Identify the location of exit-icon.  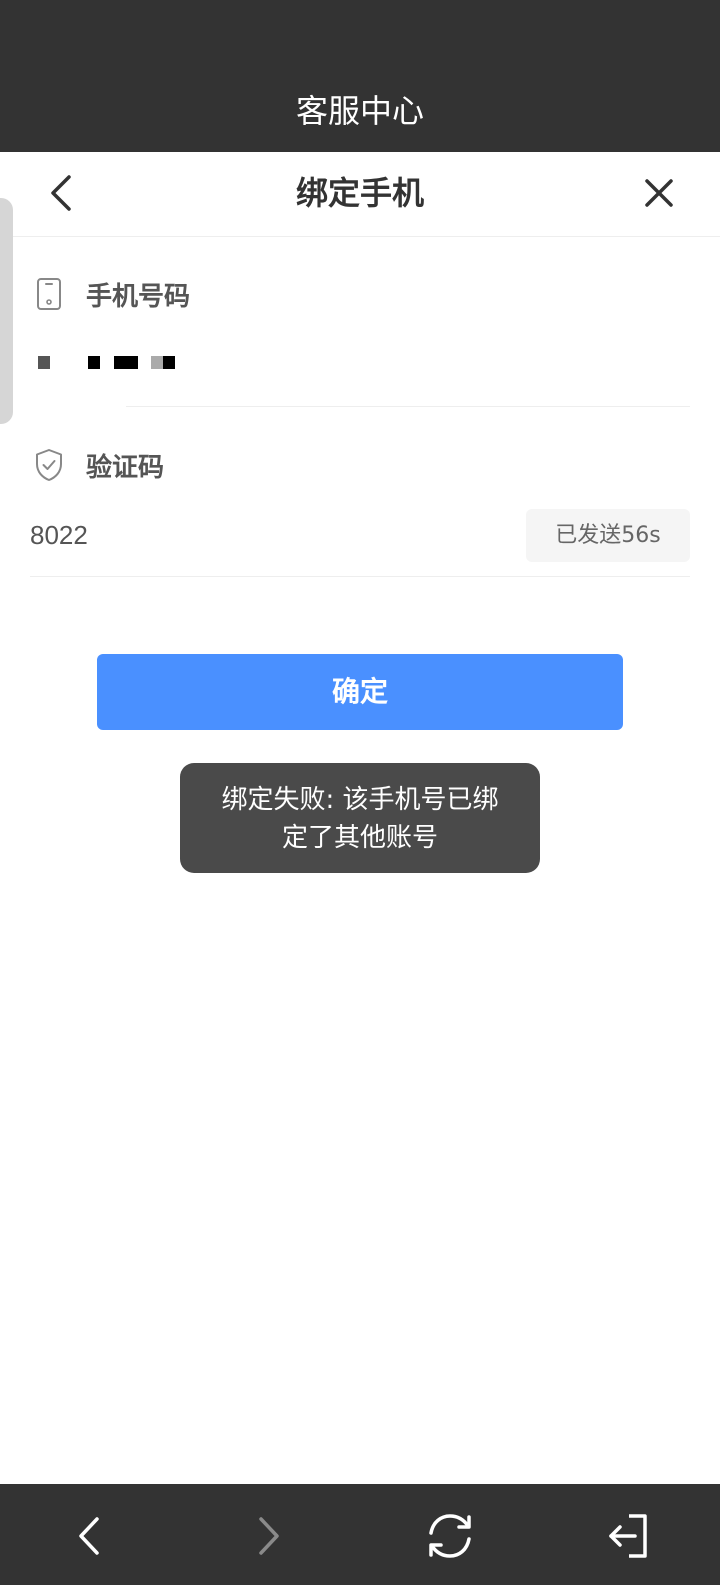
(628, 1536).